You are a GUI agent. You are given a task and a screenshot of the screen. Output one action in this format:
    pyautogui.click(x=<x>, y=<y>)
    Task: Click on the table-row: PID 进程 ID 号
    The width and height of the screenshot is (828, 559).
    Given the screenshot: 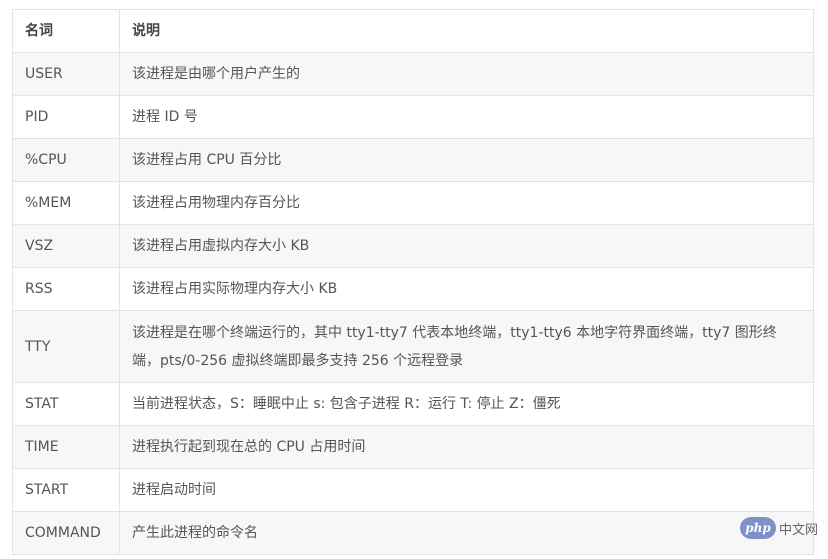 What is the action you would take?
    pyautogui.click(x=413, y=117)
    